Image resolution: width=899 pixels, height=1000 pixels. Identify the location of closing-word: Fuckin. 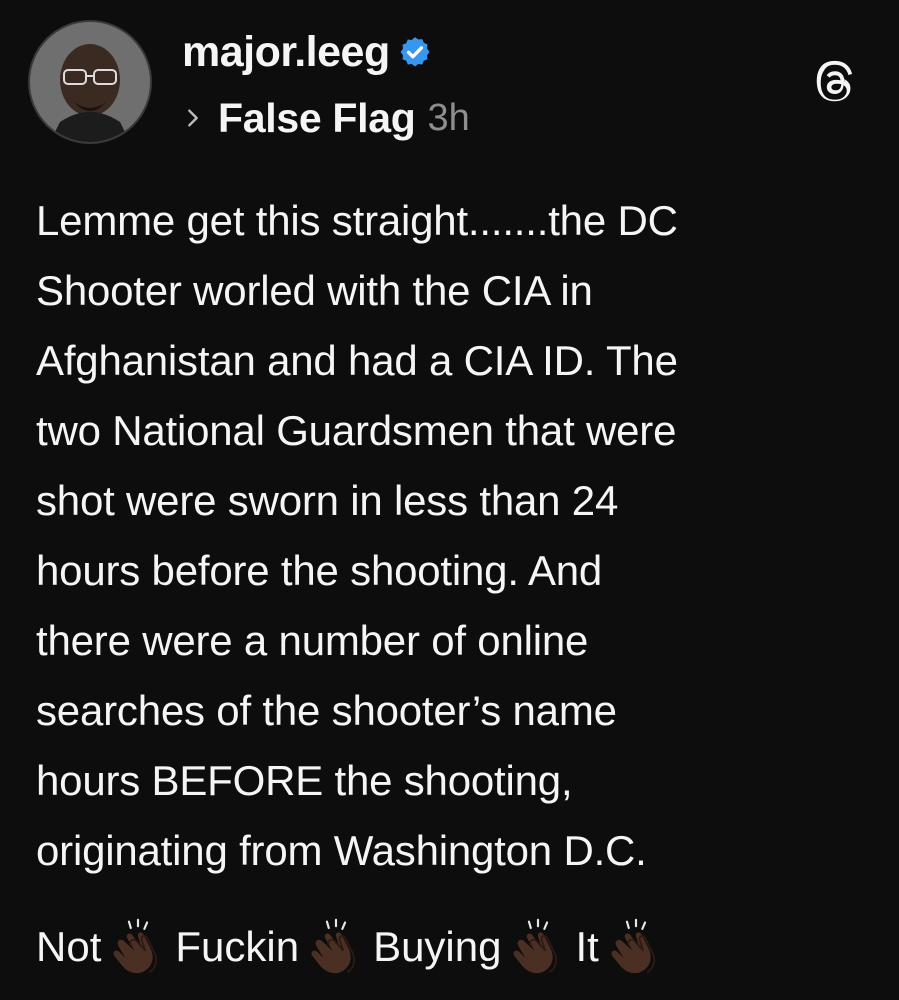
(237, 946).